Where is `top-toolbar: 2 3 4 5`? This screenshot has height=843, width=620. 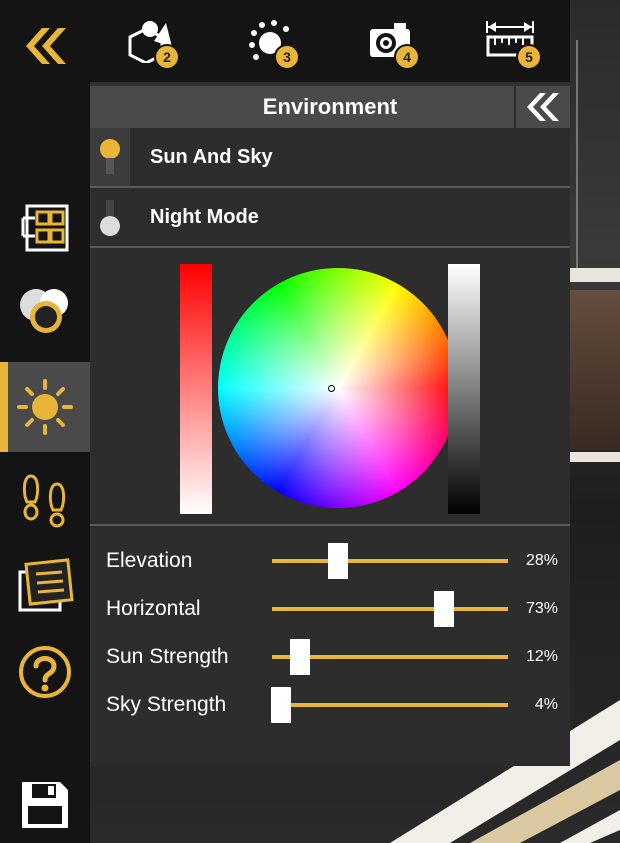
top-toolbar: 2 3 4 5 is located at coordinates (330, 41).